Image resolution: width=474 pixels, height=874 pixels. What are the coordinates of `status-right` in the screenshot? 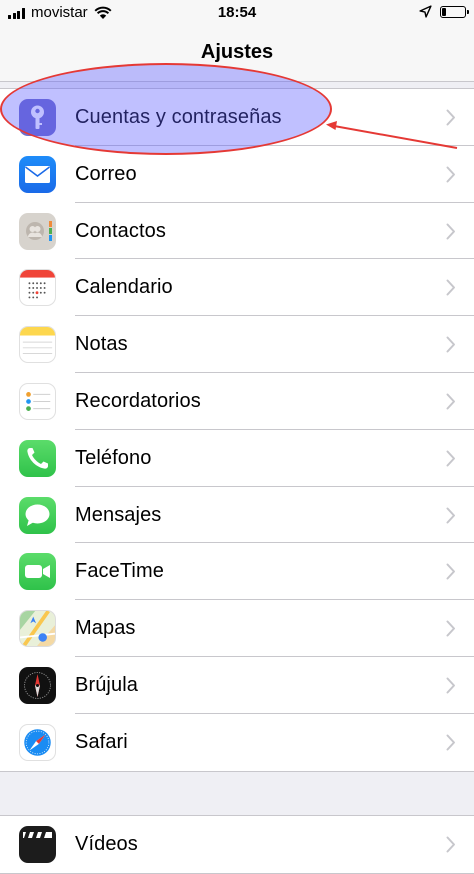 It's located at (444, 11).